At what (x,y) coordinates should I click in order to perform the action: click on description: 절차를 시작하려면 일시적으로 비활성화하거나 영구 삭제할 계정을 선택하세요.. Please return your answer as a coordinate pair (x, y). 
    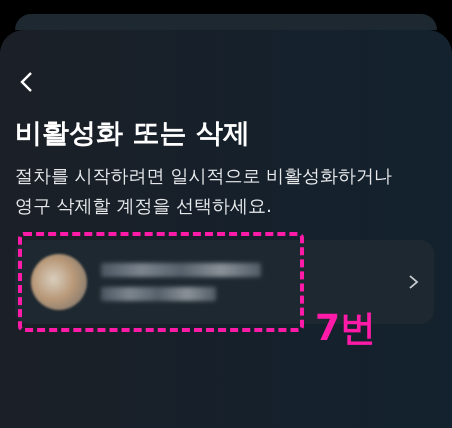
    Looking at the image, I should click on (204, 192).